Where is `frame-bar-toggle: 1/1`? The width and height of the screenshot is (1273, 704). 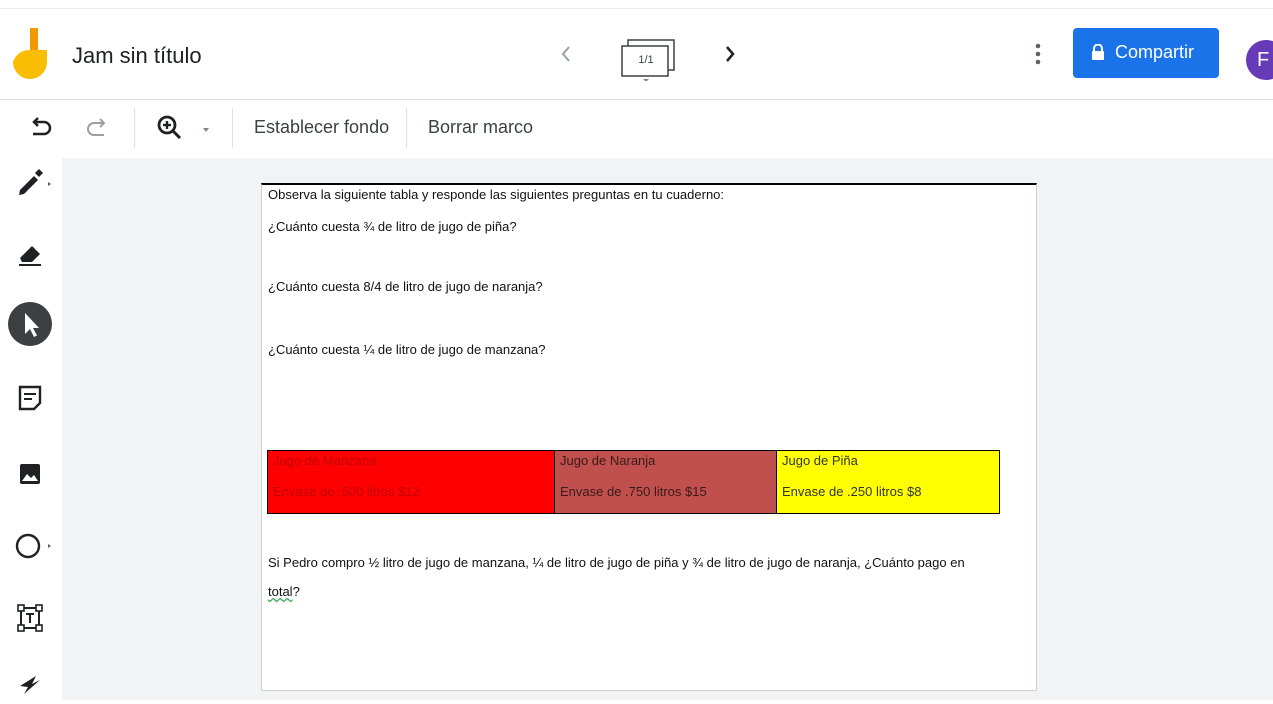
frame-bar-toggle: 1/1 is located at coordinates (649, 57).